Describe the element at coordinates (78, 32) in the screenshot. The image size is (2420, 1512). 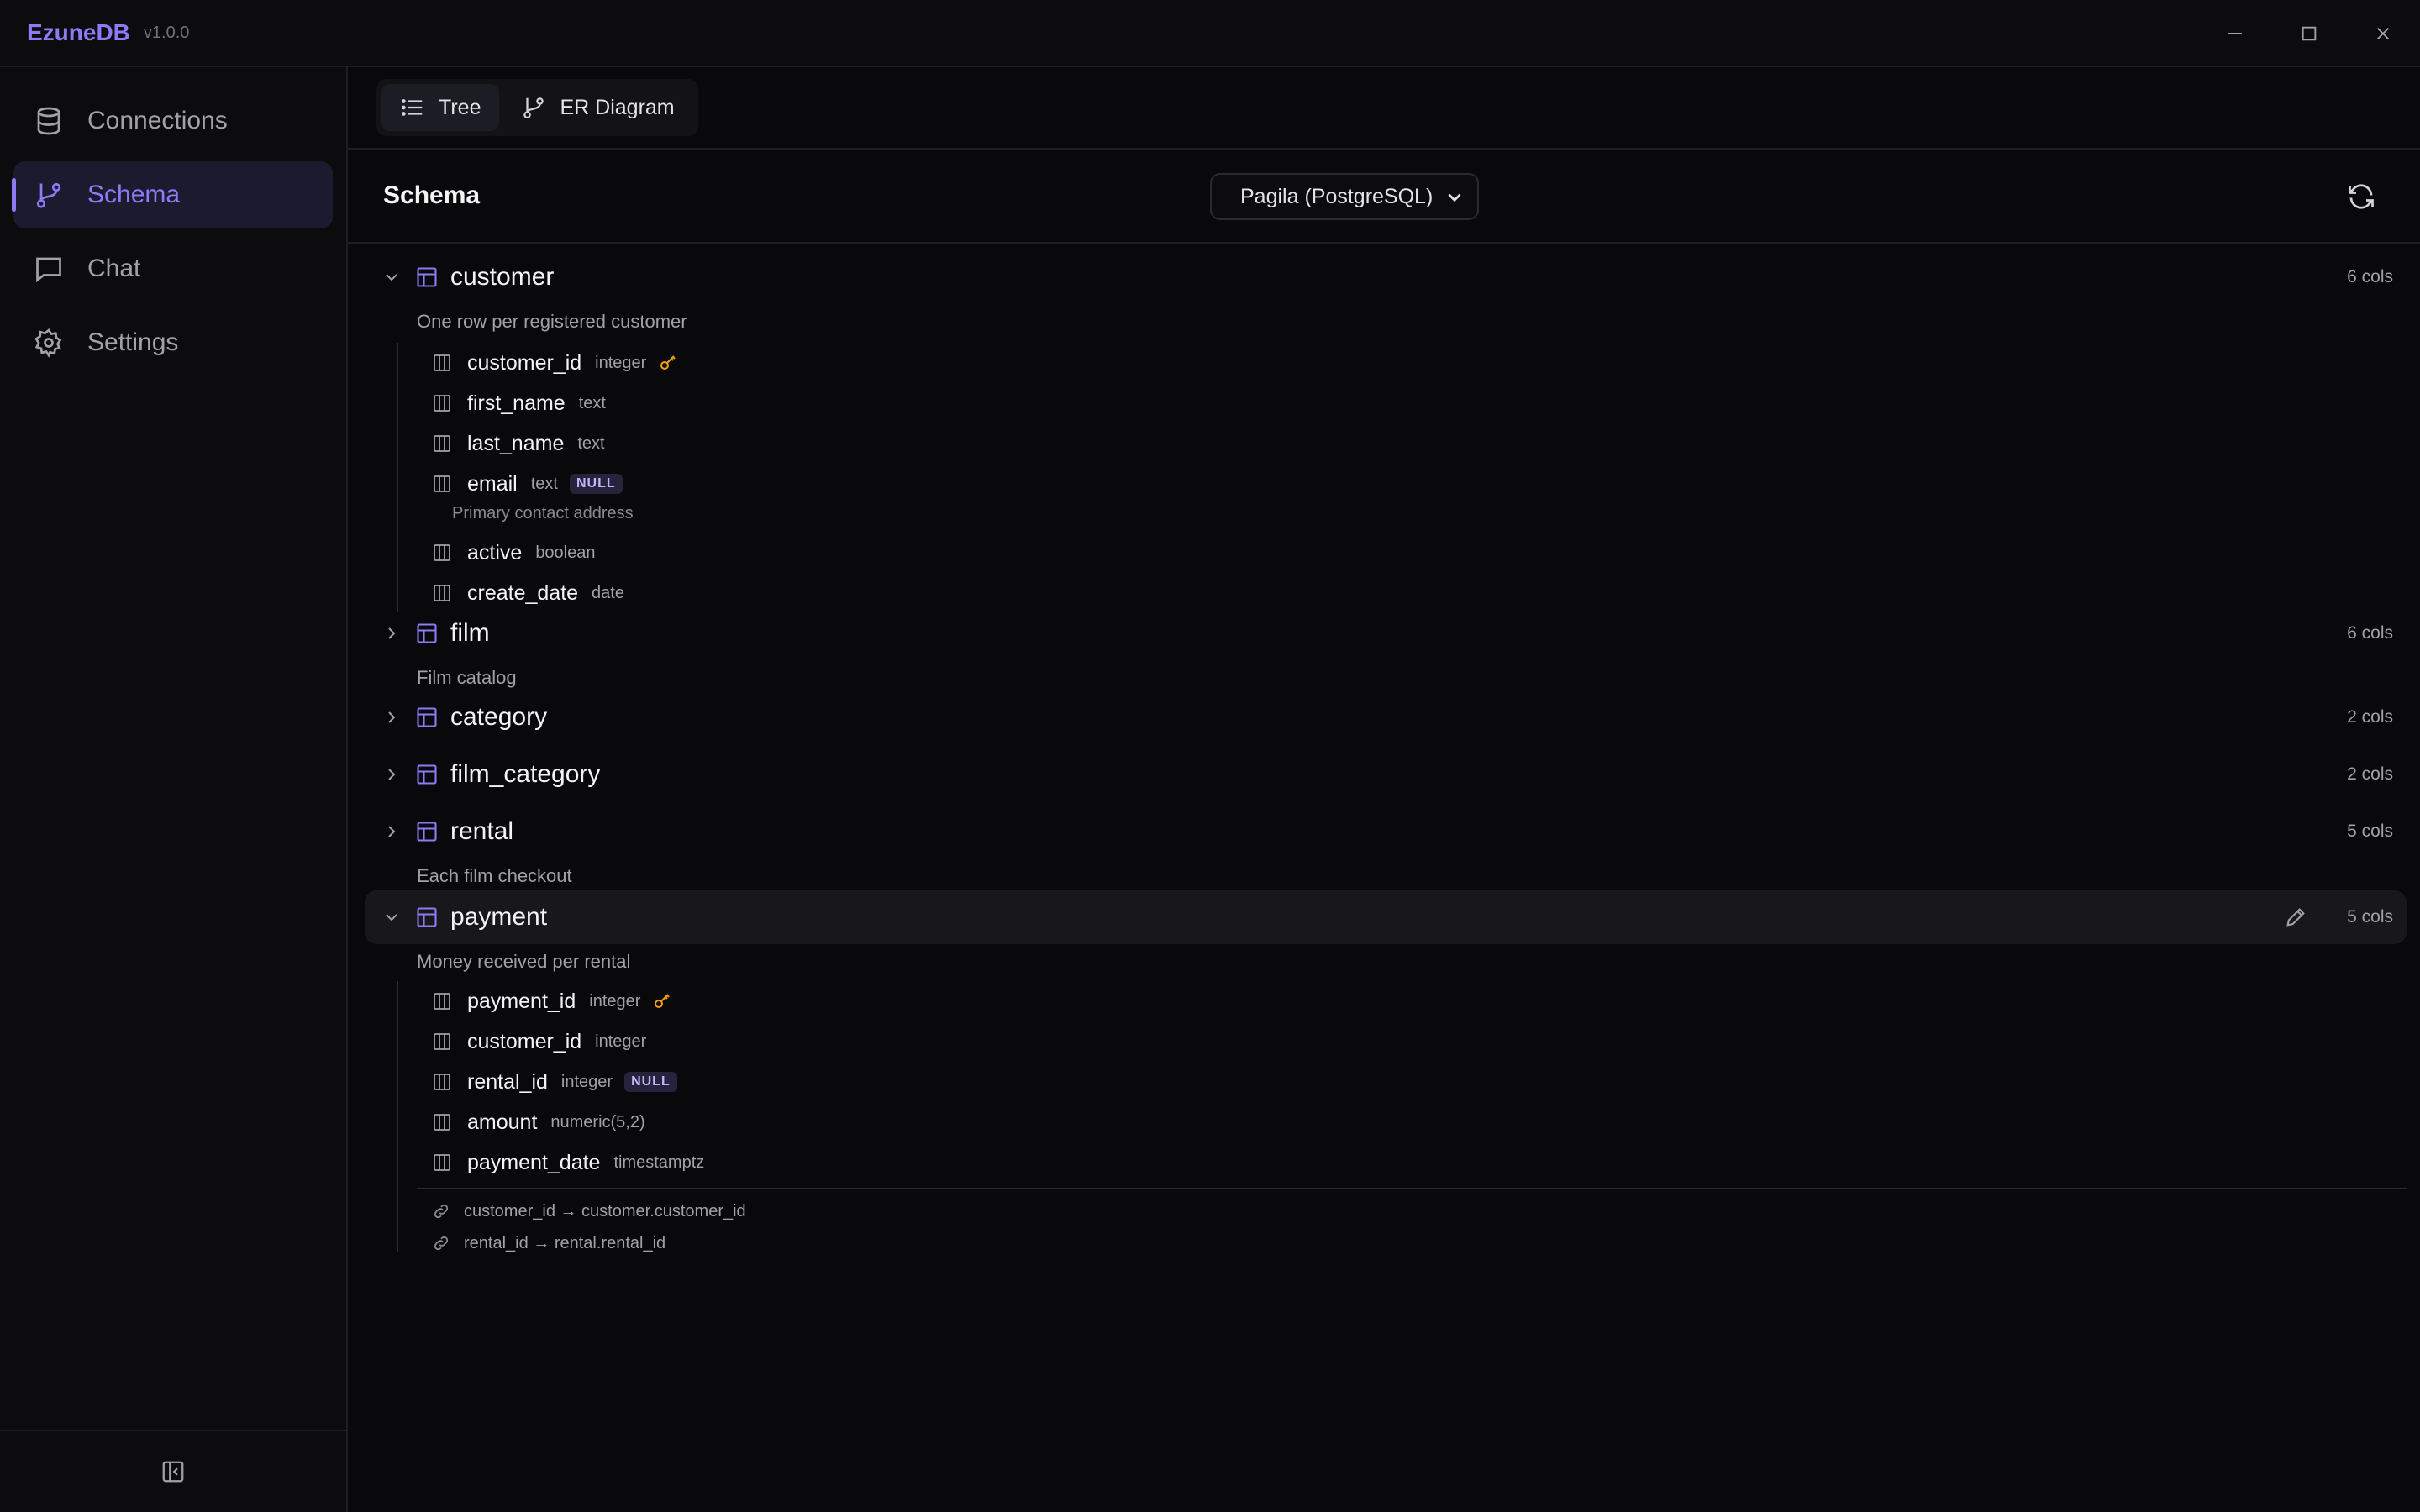
I see `app-name: EzuneDB` at that location.